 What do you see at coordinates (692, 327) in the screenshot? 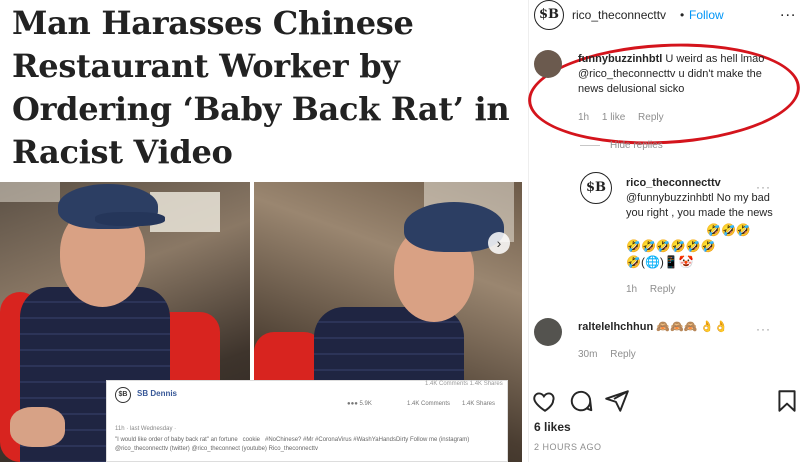
I see `comment-body: 🙈🙈🙈 👌👌` at bounding box center [692, 327].